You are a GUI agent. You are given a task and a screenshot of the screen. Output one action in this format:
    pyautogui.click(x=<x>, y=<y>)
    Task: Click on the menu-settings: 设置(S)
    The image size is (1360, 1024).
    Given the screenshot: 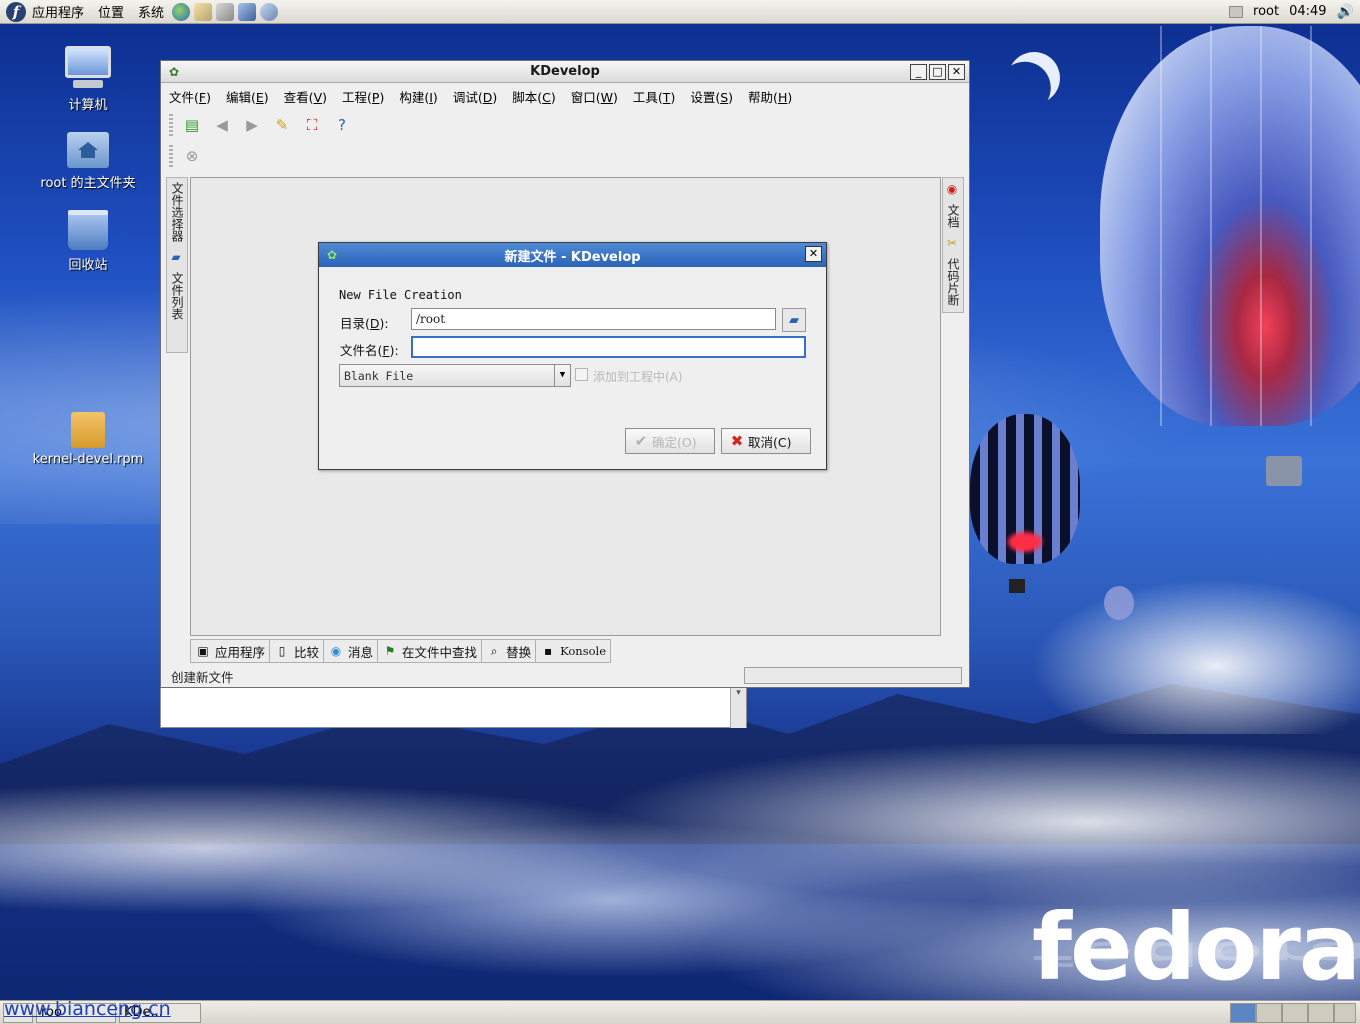 What is the action you would take?
    pyautogui.click(x=711, y=96)
    